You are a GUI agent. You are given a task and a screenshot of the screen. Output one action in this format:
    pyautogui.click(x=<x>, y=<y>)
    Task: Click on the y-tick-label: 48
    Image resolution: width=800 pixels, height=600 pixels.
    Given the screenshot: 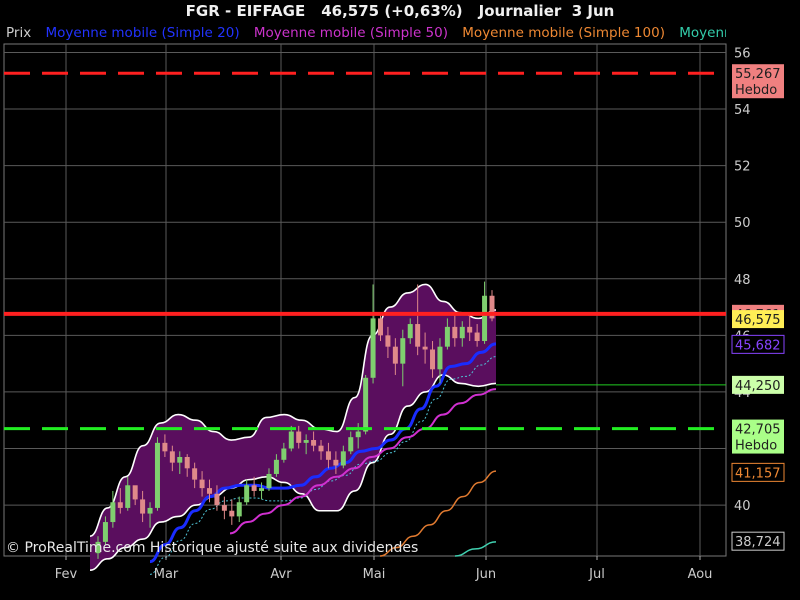 What is the action you would take?
    pyautogui.click(x=742, y=280)
    